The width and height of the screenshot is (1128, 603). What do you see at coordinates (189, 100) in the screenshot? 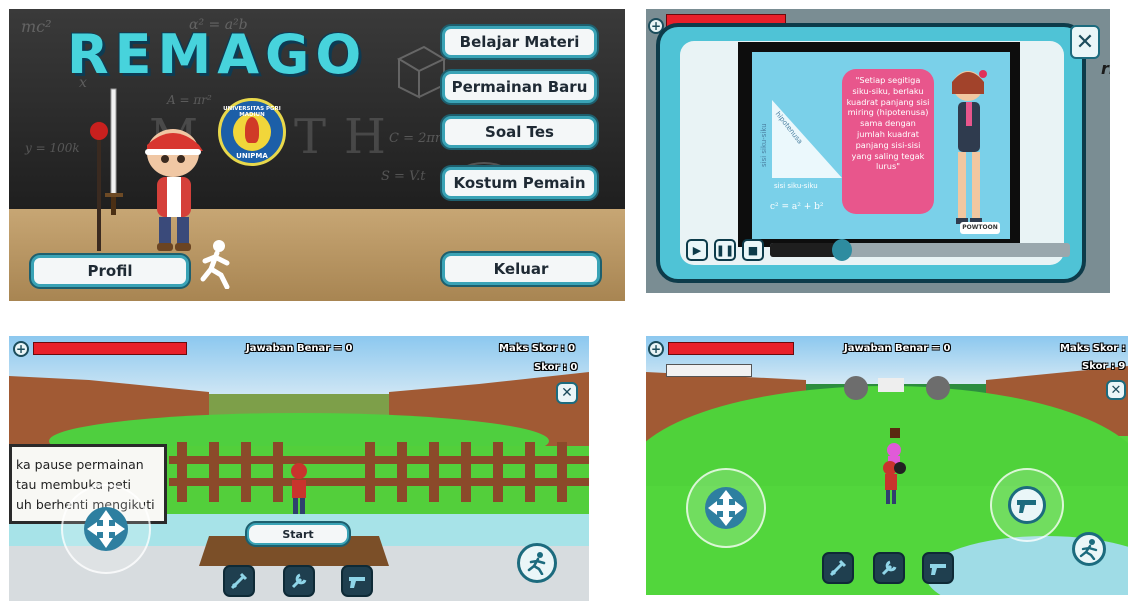
I see `chalk-text: A = πr²` at bounding box center [189, 100].